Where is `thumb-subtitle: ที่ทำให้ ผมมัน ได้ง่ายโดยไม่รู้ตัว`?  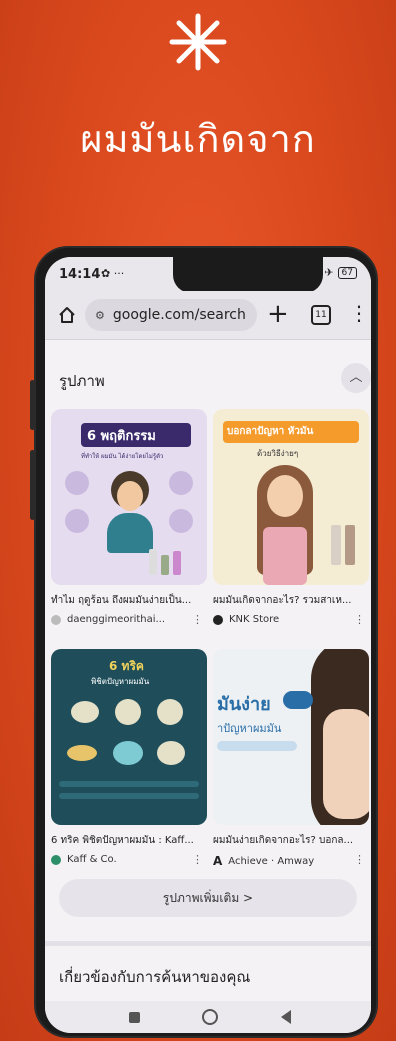 thumb-subtitle: ที่ทำให้ ผมมัน ได้ง่ายโดยไม่รู้ตัว is located at coordinates (122, 456).